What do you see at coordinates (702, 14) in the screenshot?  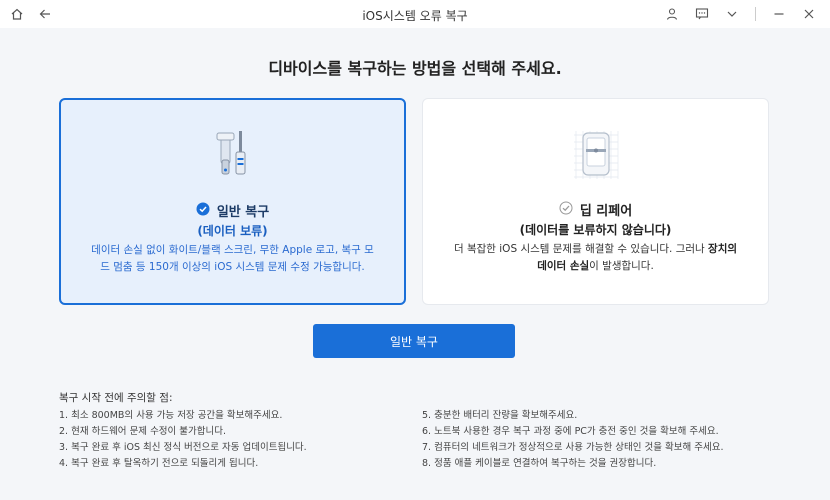 I see `feedback-icon` at bounding box center [702, 14].